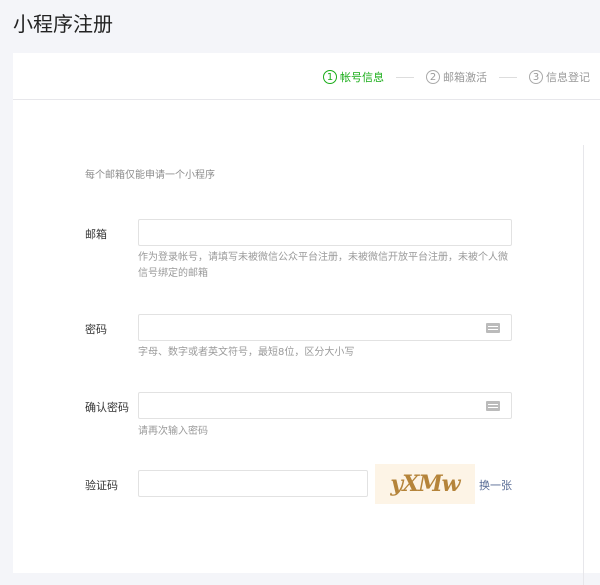  I want to click on step-label: 帐号信息, so click(362, 77).